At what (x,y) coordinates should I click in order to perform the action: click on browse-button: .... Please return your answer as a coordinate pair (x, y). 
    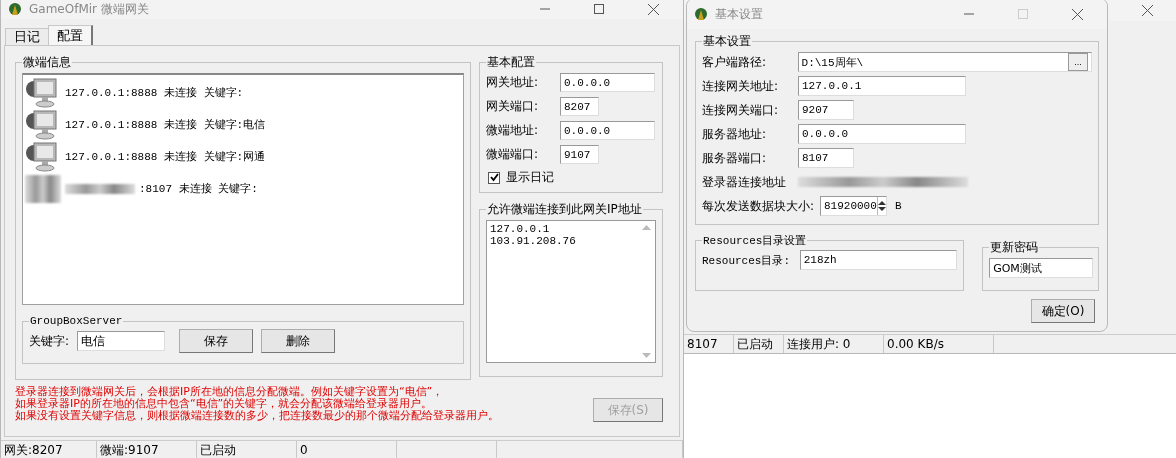
    Looking at the image, I should click on (1078, 62).